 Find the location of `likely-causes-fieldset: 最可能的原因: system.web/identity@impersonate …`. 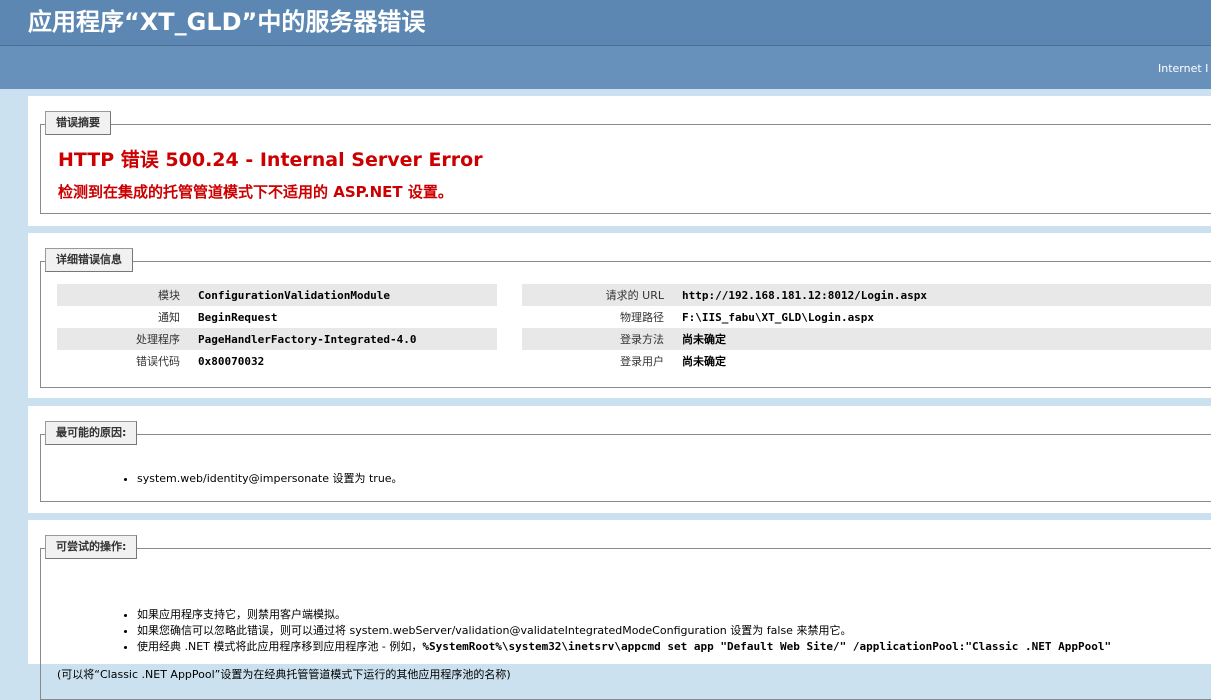

likely-causes-fieldset: 最可能的原因: system.web/identity@impersonate … is located at coordinates (625, 461).